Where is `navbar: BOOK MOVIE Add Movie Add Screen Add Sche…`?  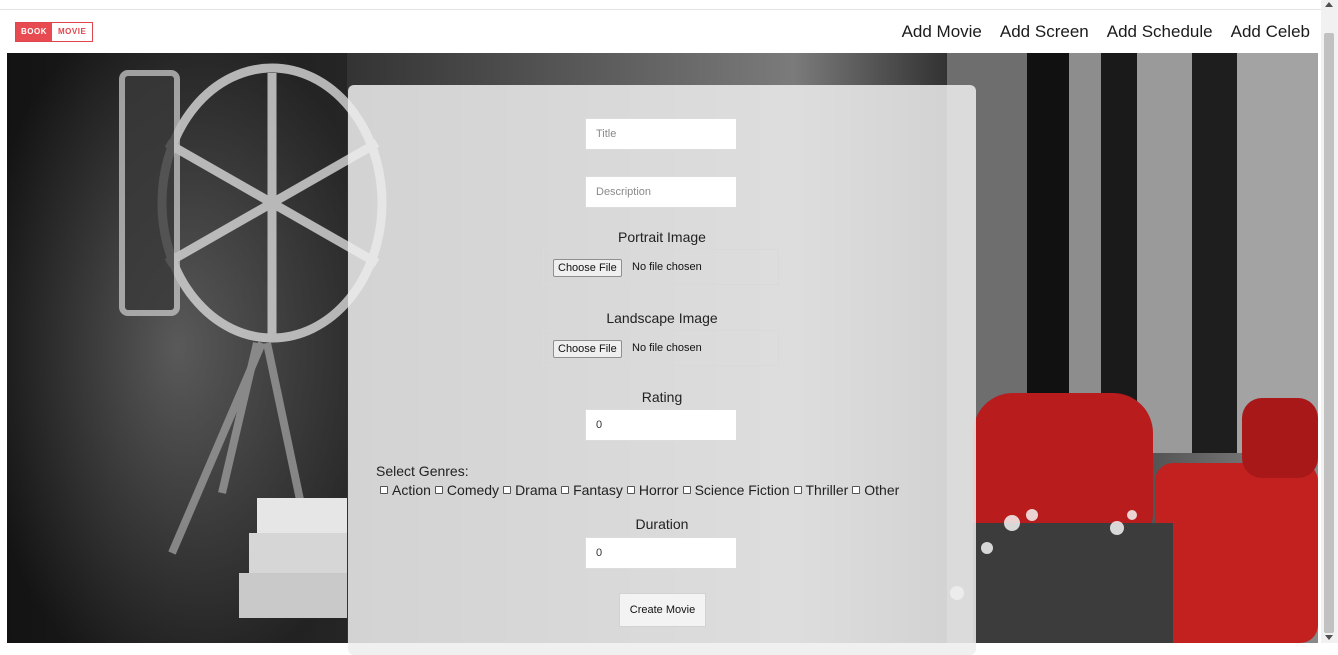 navbar: BOOK MOVIE Add Movie Add Screen Add Sche… is located at coordinates (660, 31).